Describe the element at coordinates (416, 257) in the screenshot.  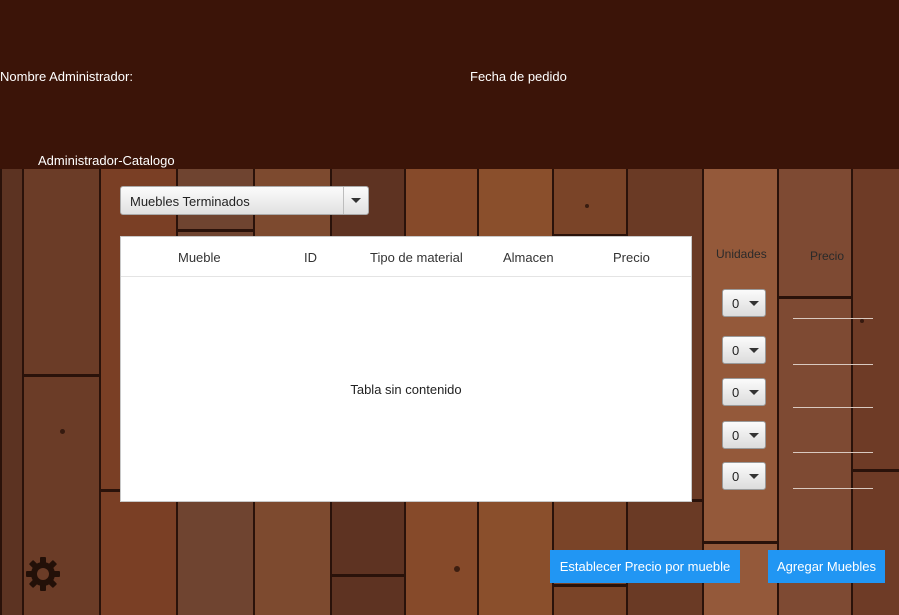
I see `column-header-material: Tipo de material` at that location.